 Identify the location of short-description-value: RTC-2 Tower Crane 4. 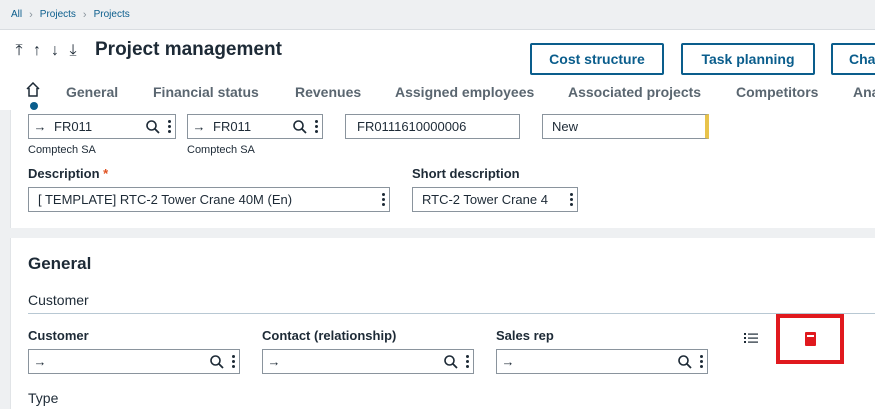
(485, 199).